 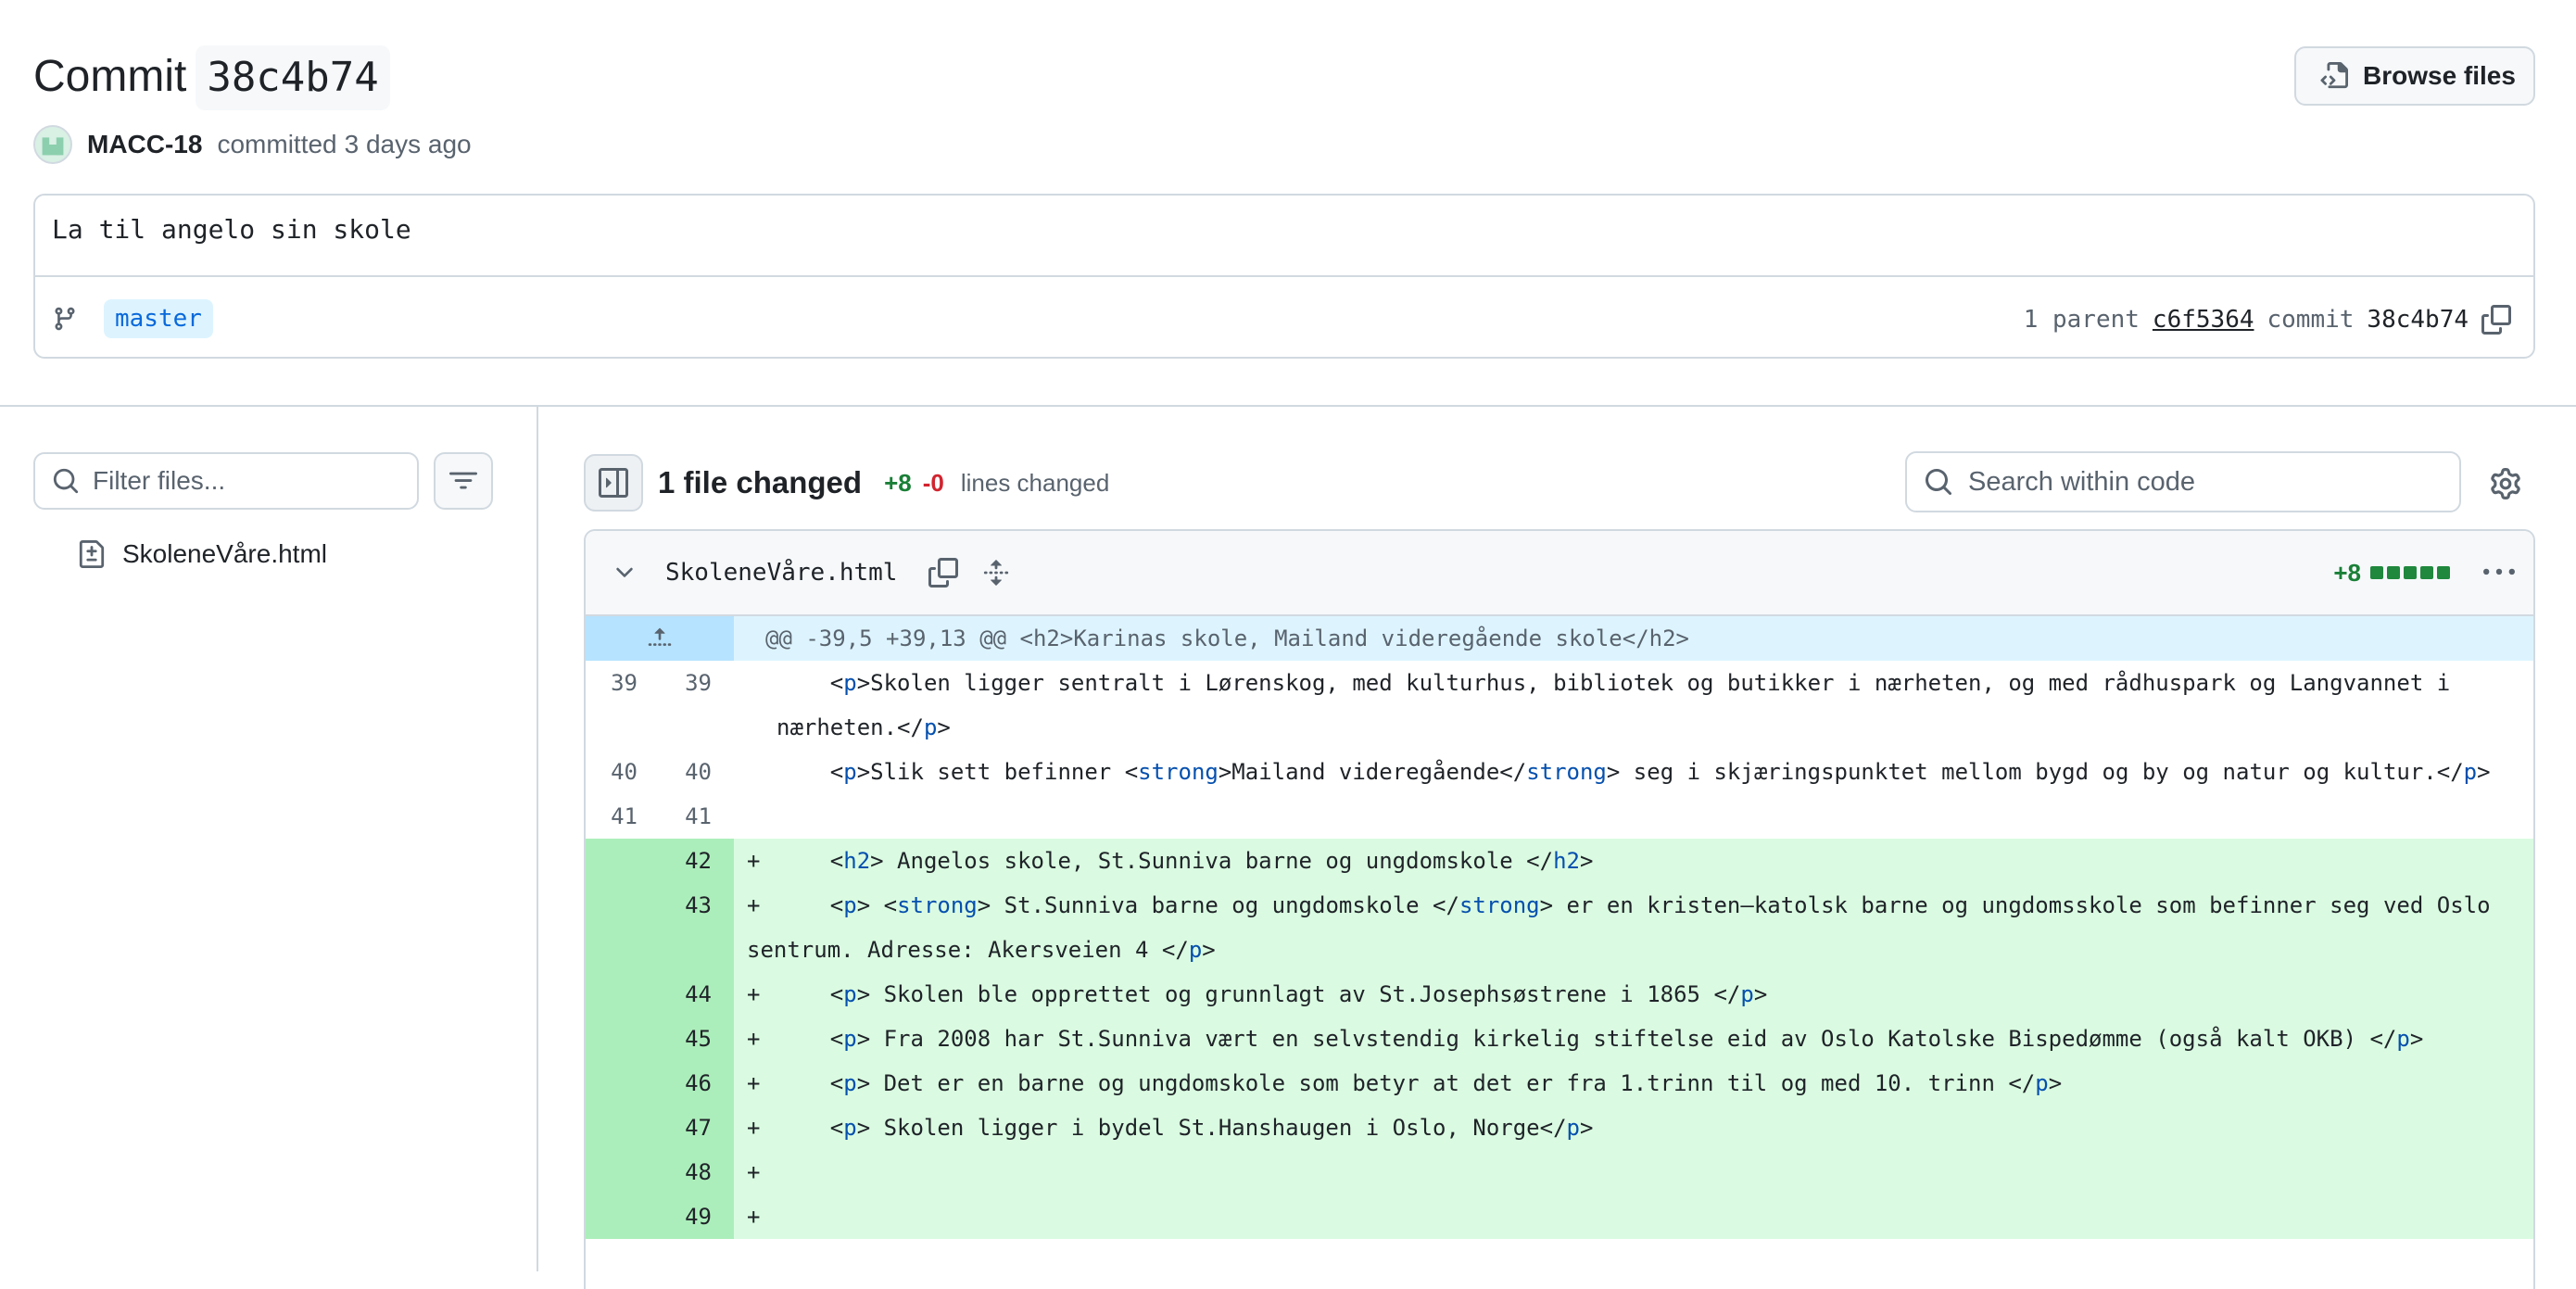 I want to click on git-branch-icon, so click(x=65, y=319).